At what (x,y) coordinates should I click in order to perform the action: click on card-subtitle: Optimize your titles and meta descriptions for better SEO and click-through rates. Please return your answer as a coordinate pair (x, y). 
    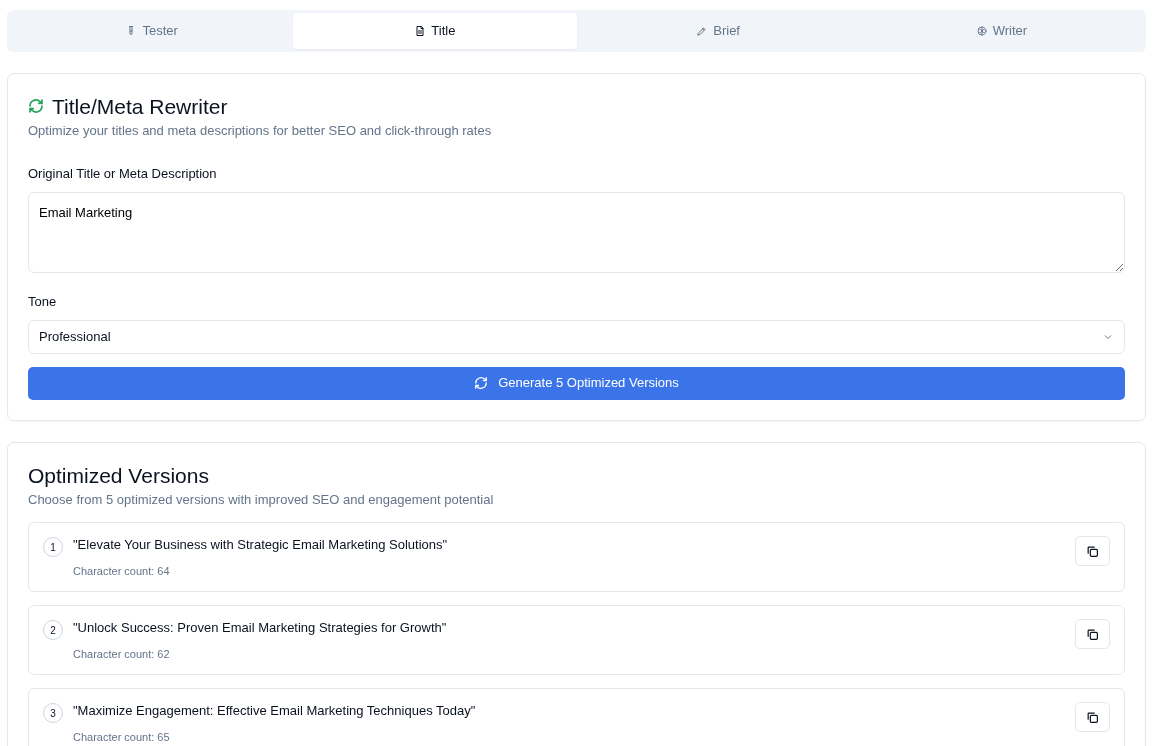
    Looking at the image, I should click on (260, 130).